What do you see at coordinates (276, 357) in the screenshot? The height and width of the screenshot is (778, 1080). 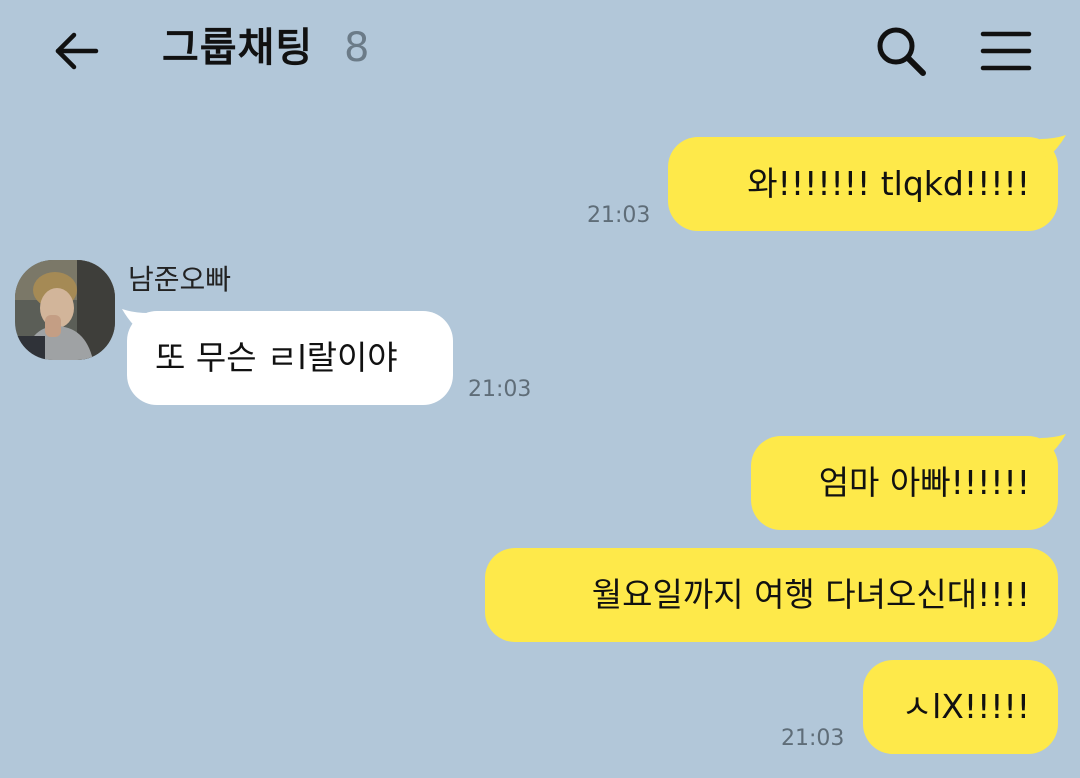 I see `message-text: 또 무슨 ㄹl랄이야` at bounding box center [276, 357].